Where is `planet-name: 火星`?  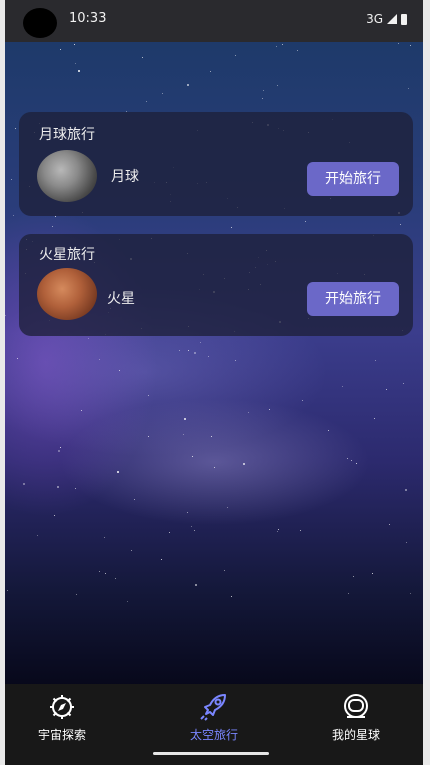
planet-name: 火星 is located at coordinates (121, 299).